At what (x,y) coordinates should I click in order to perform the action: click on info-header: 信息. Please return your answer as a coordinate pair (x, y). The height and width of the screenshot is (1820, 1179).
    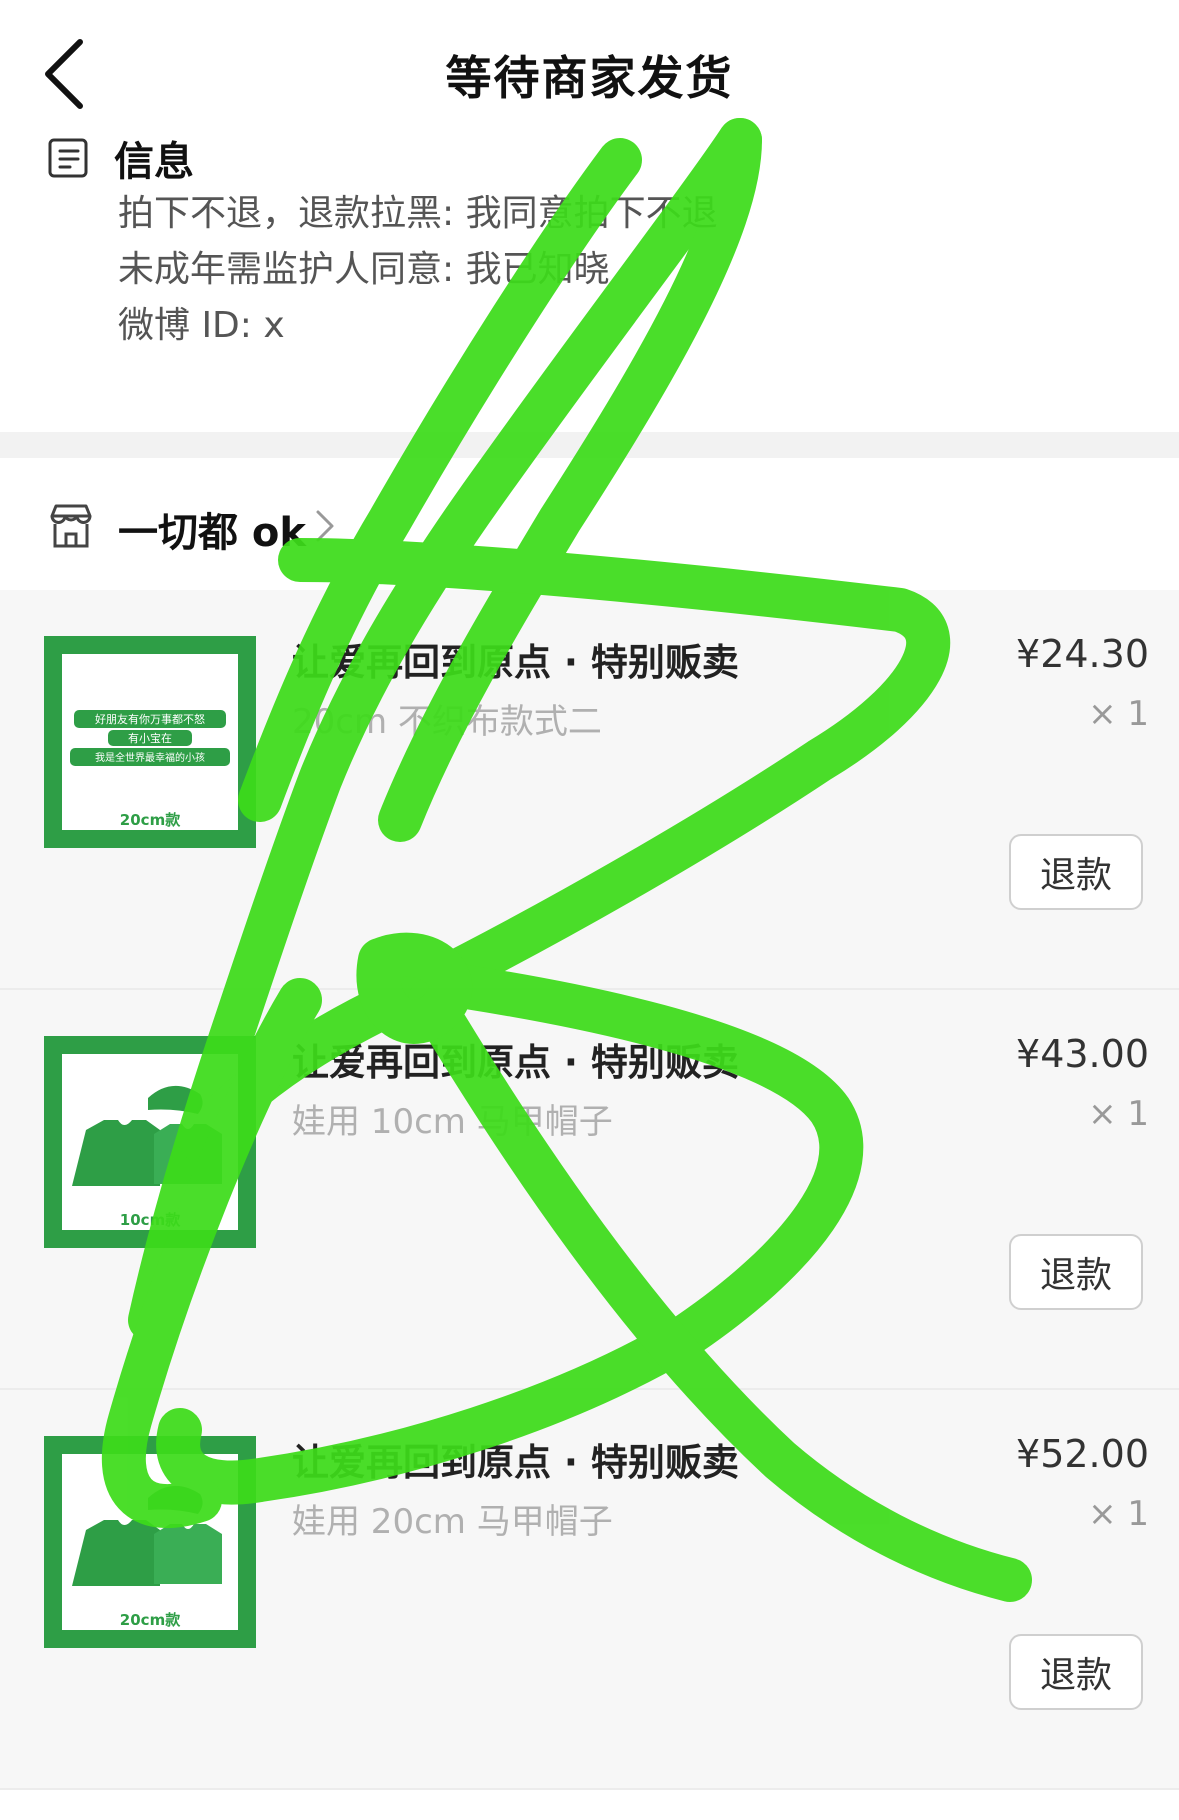
    Looking at the image, I should click on (120, 158).